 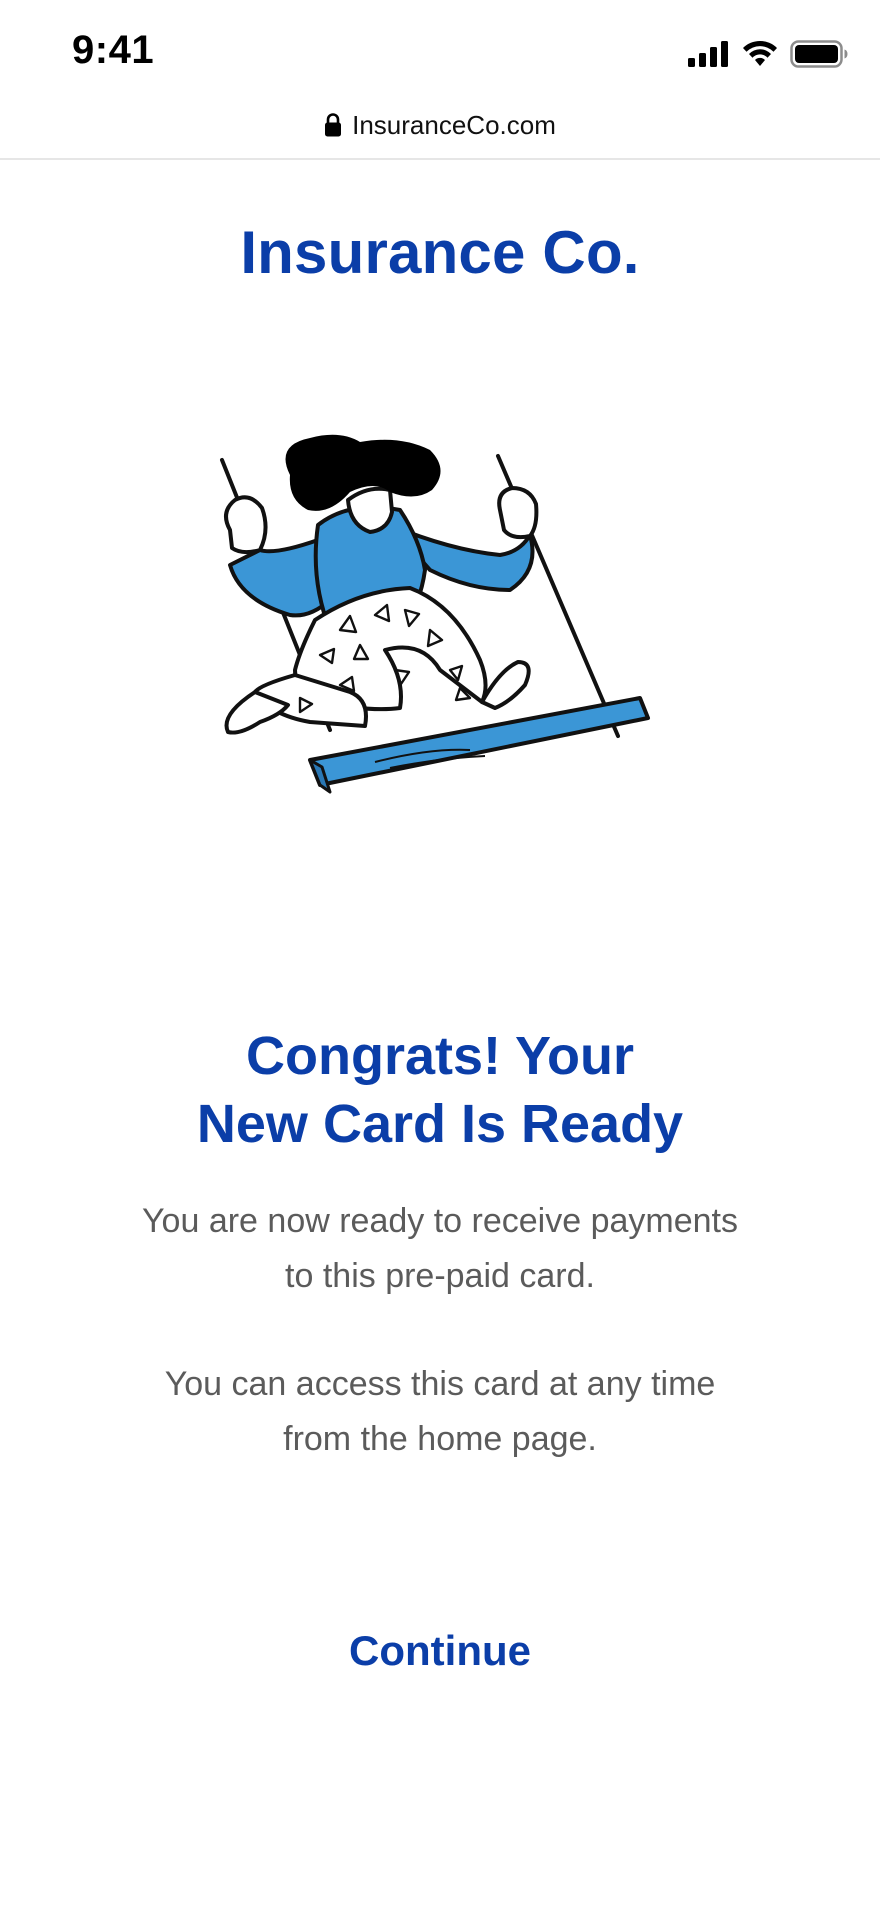 I want to click on battery-icon, so click(x=819, y=54).